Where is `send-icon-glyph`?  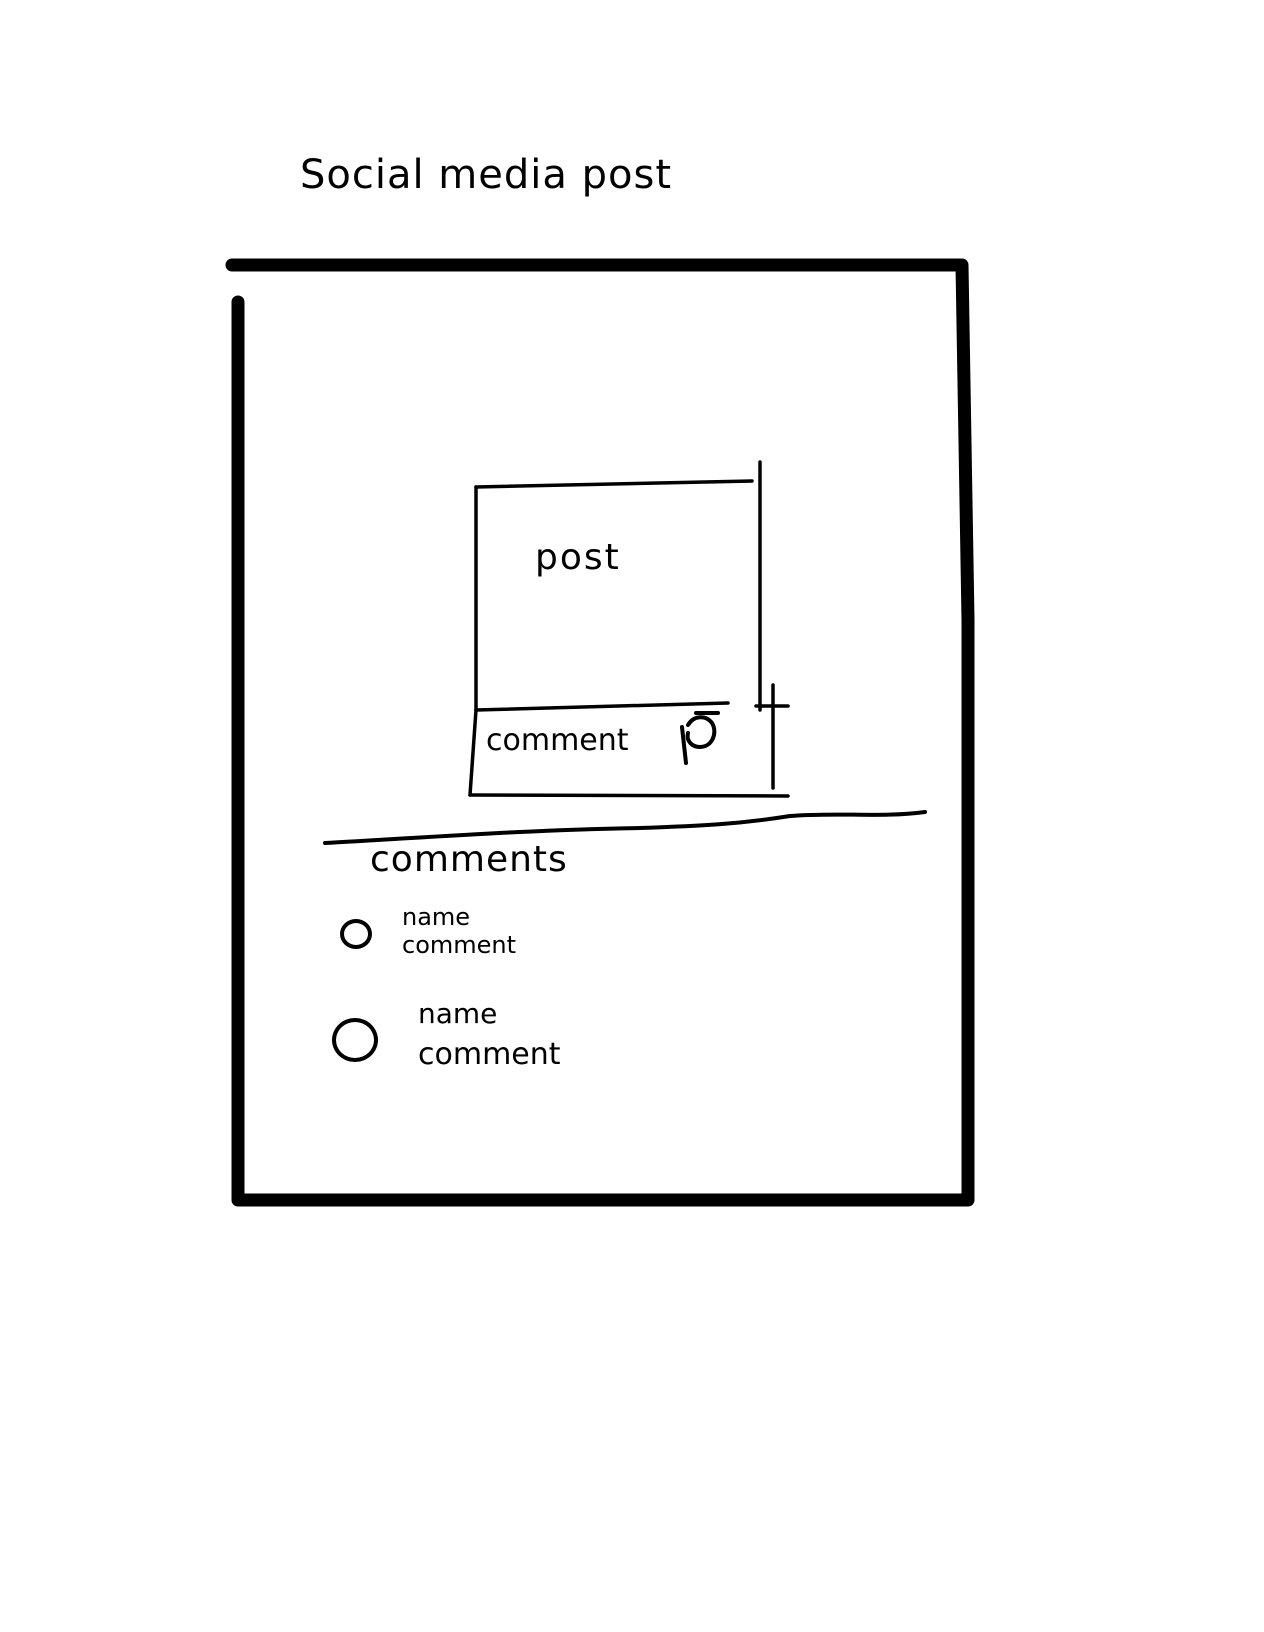 send-icon-glyph is located at coordinates (700, 738).